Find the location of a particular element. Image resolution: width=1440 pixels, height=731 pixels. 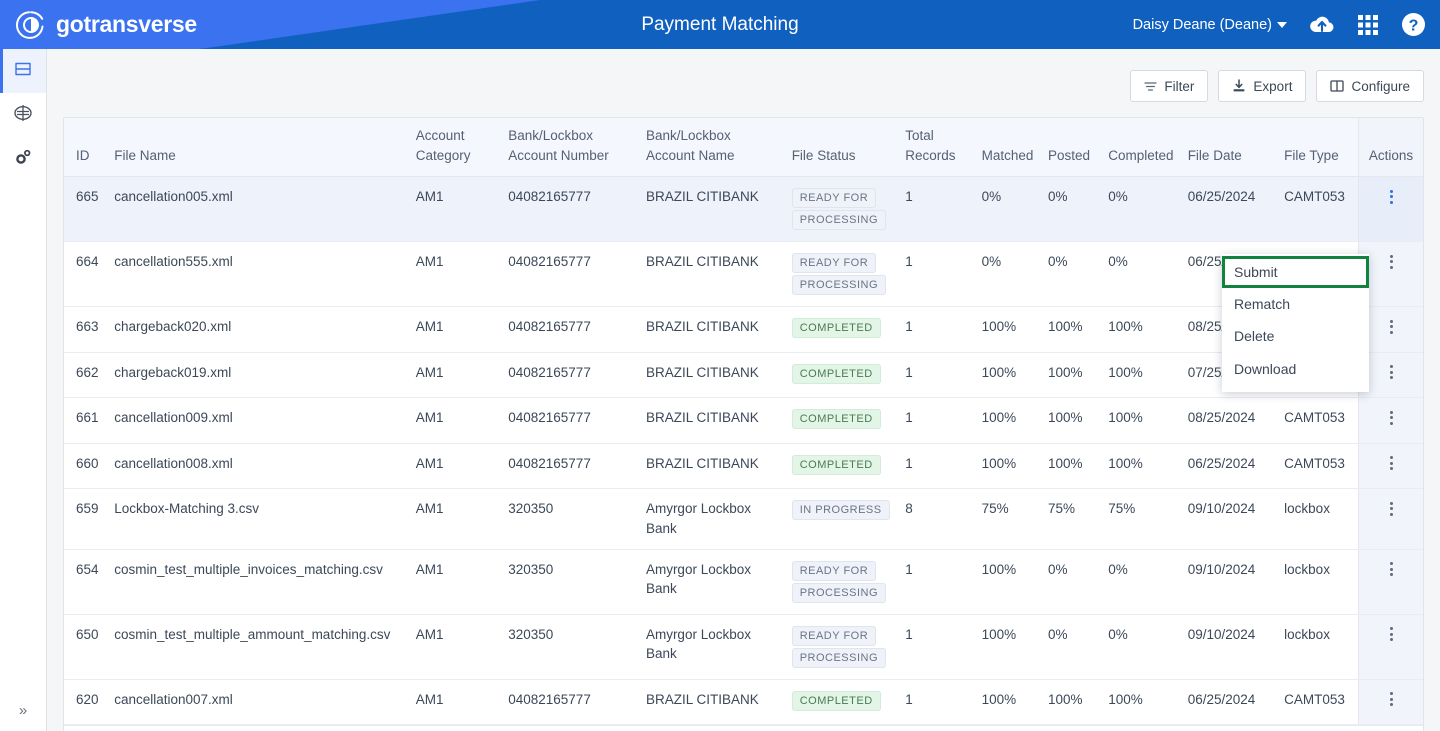

menu-item-download: Download is located at coordinates (1295, 369).